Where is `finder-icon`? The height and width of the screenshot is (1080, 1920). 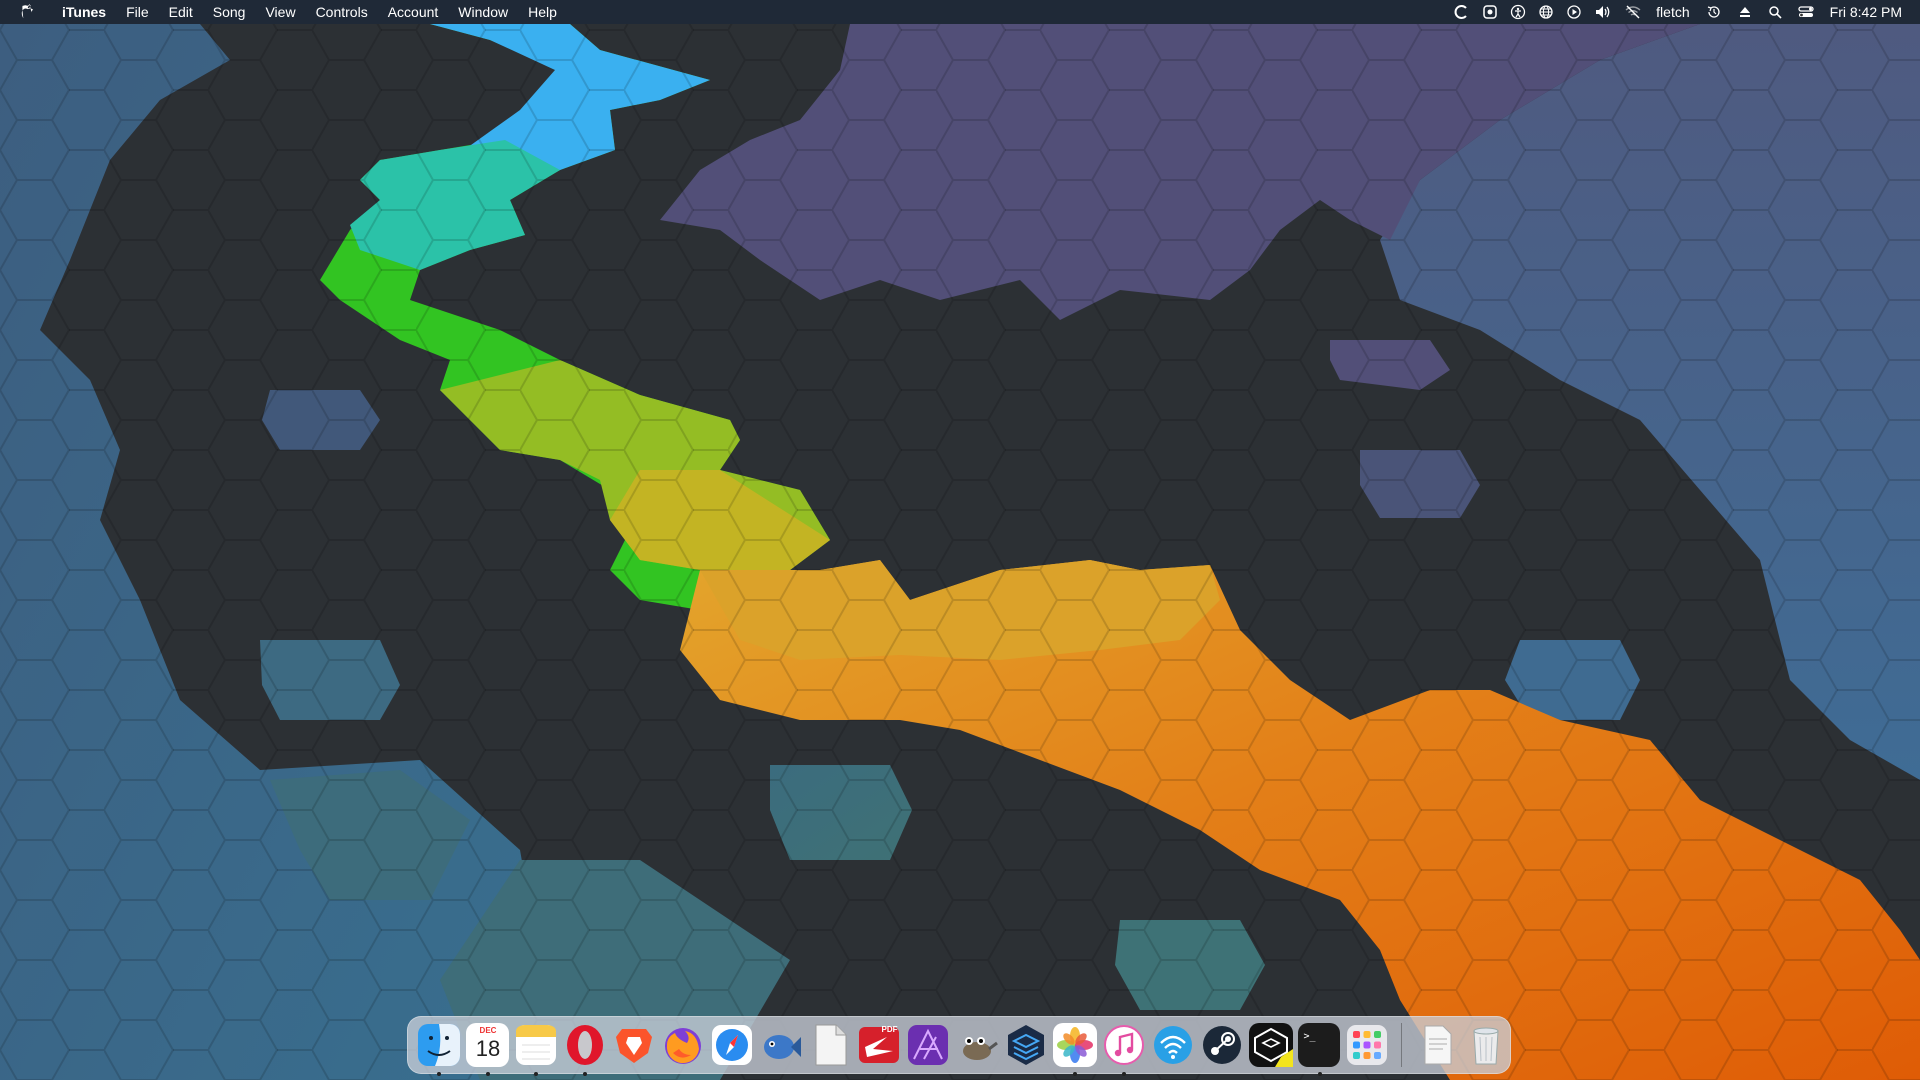 finder-icon is located at coordinates (439, 1049).